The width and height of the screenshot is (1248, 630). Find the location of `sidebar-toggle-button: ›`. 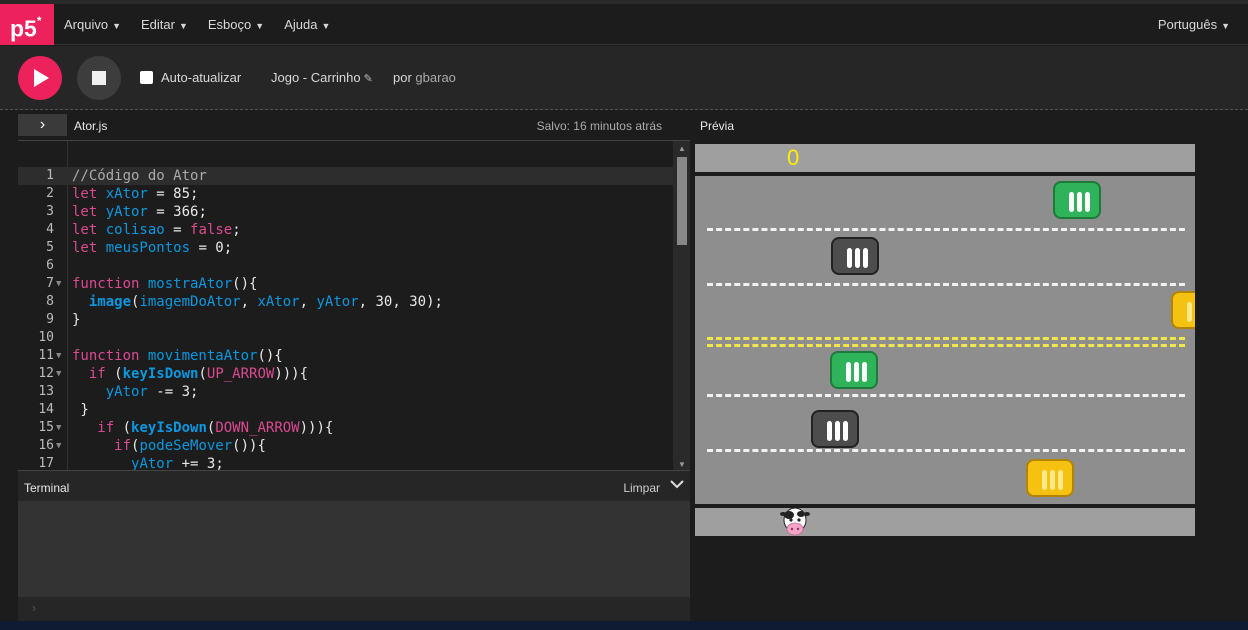

sidebar-toggle-button: › is located at coordinates (42, 125).